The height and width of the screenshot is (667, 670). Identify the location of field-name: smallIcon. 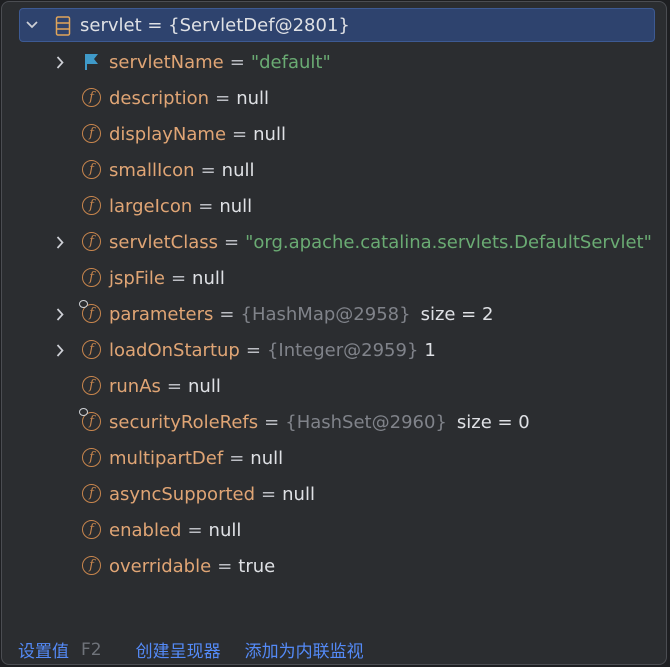
(152, 170).